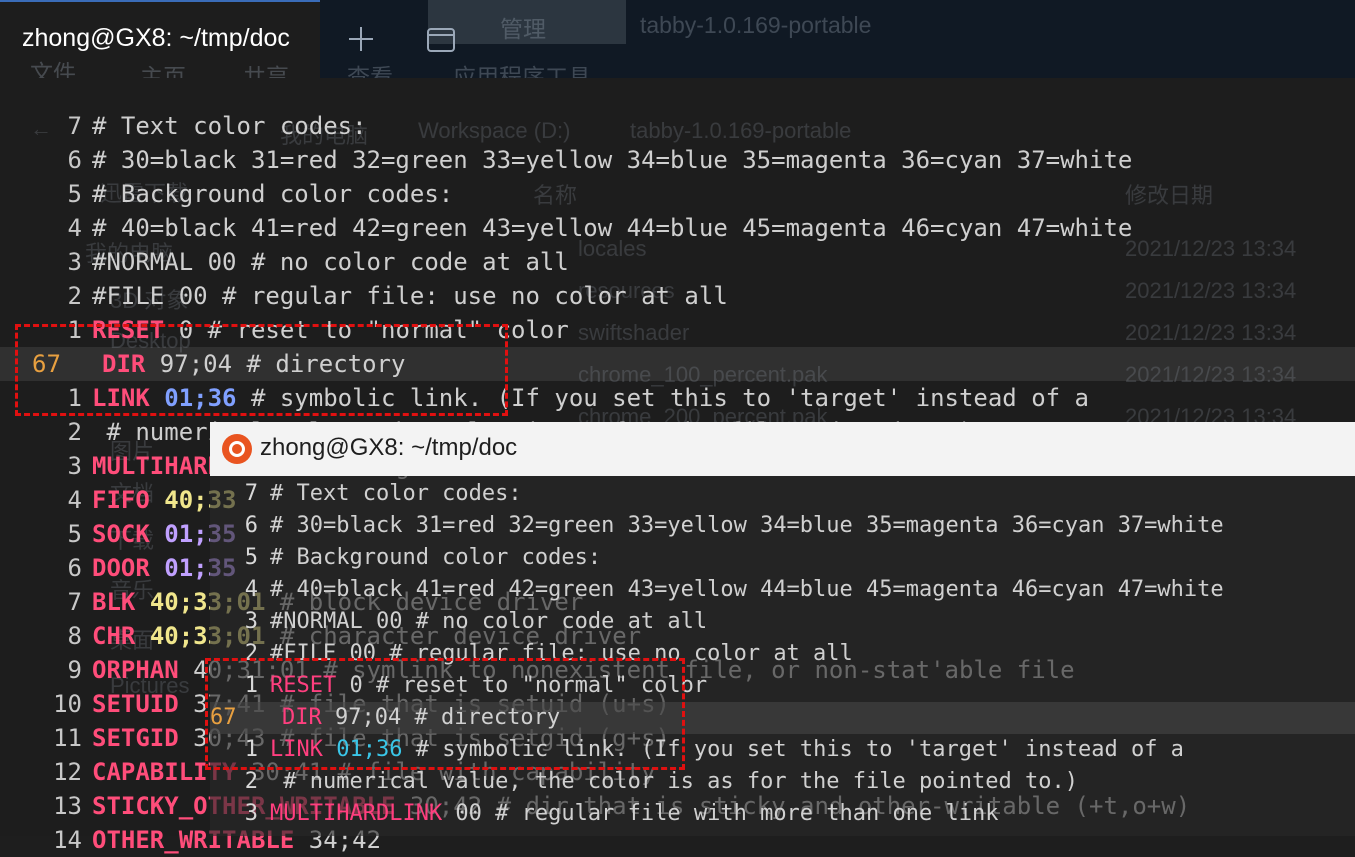  Describe the element at coordinates (135, 738) in the screenshot. I see `line-text-segment: SETGID` at that location.